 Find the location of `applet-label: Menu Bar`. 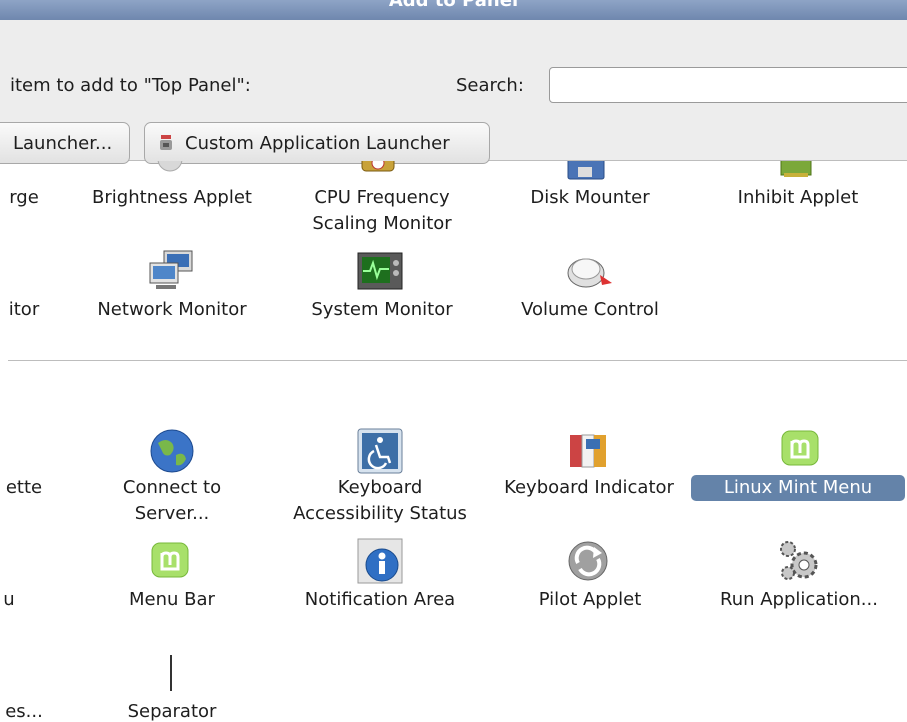

applet-label: Menu Bar is located at coordinates (172, 599).